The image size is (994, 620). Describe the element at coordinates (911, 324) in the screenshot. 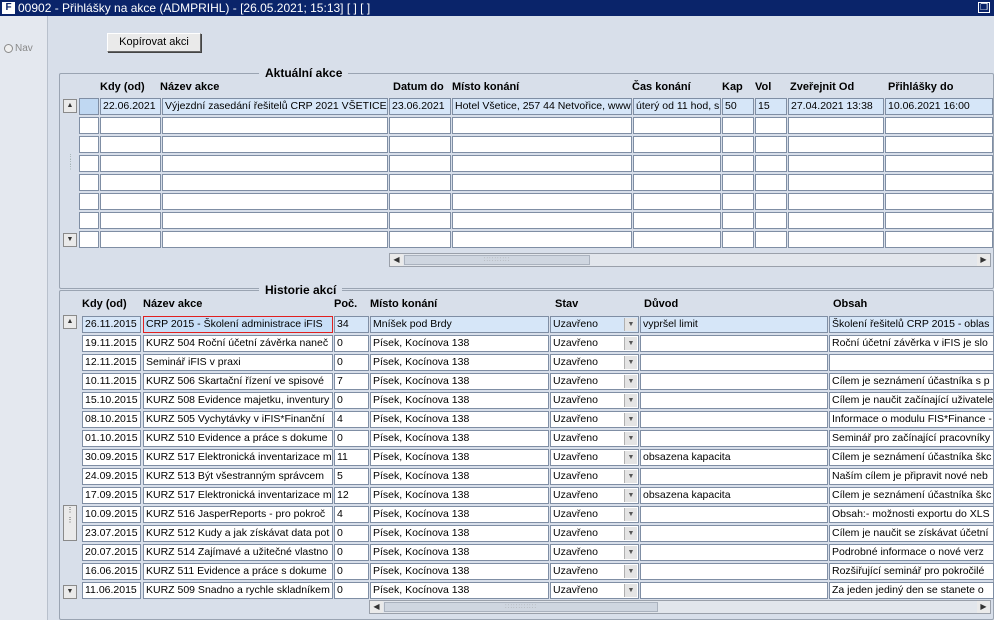

I see `table-cell: Školení řešitelů CRP 2015 - oblas` at that location.